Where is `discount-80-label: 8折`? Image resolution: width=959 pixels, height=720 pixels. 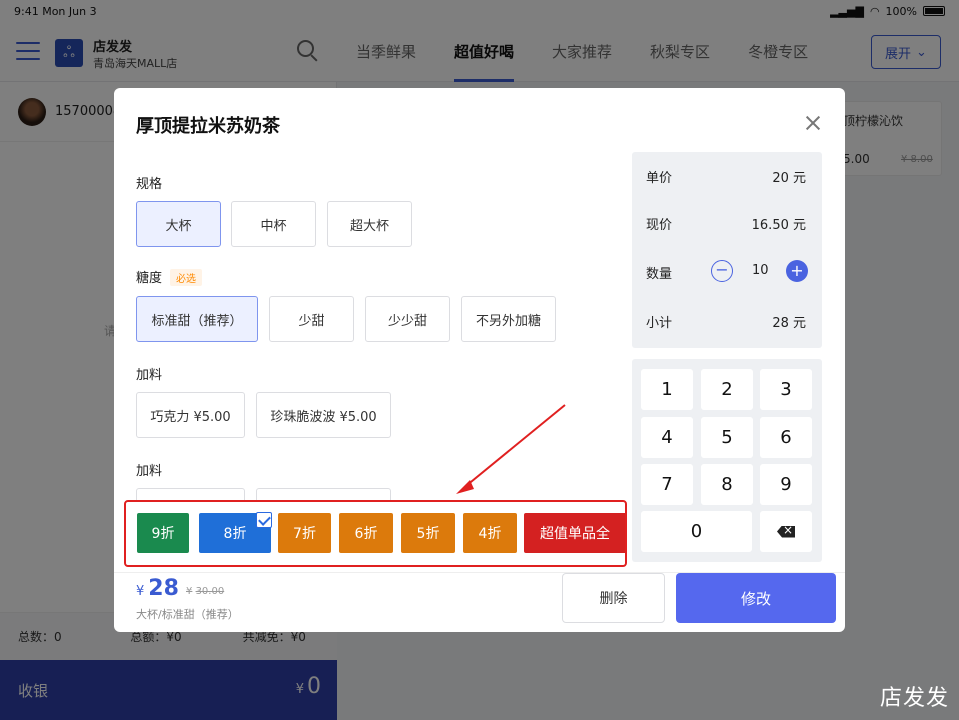
discount-80-label: 8折 is located at coordinates (235, 534).